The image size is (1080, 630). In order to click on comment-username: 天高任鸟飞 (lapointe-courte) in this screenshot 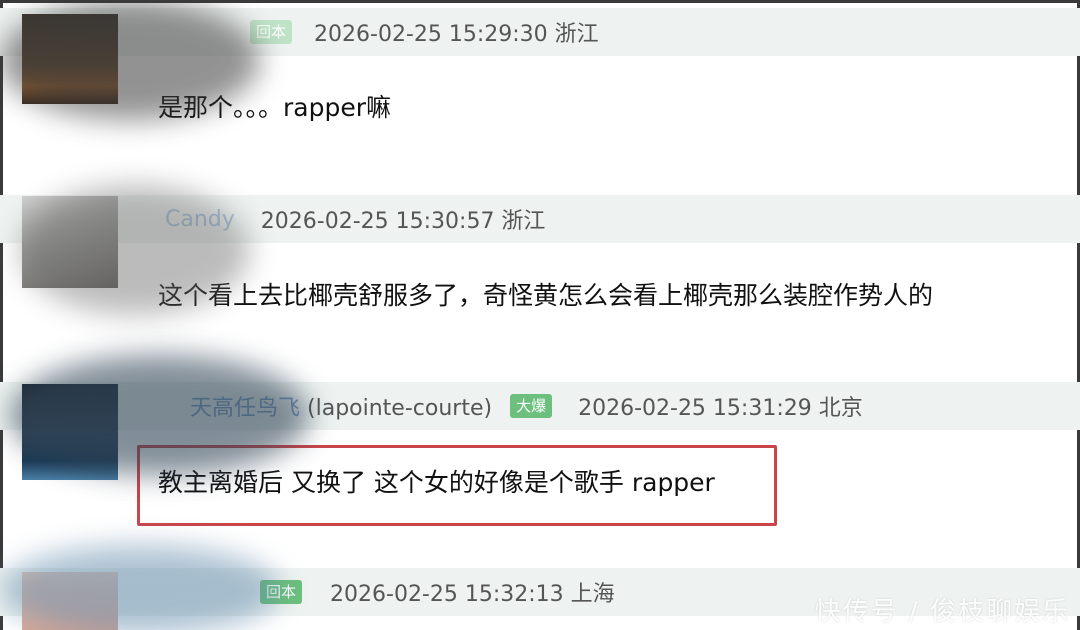, I will do `click(341, 406)`.